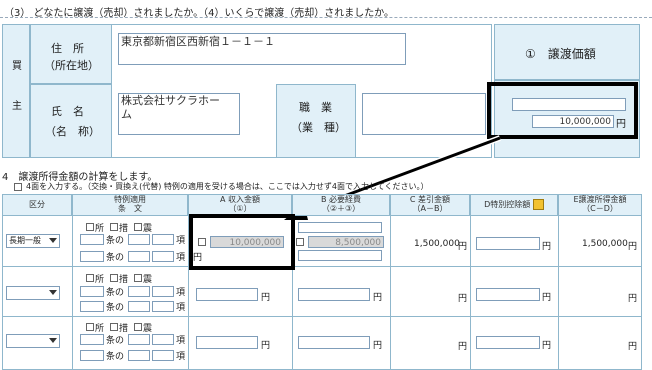 This screenshot has height=370, width=652. I want to click on name-label-sub: （名 称）, so click(72, 131).